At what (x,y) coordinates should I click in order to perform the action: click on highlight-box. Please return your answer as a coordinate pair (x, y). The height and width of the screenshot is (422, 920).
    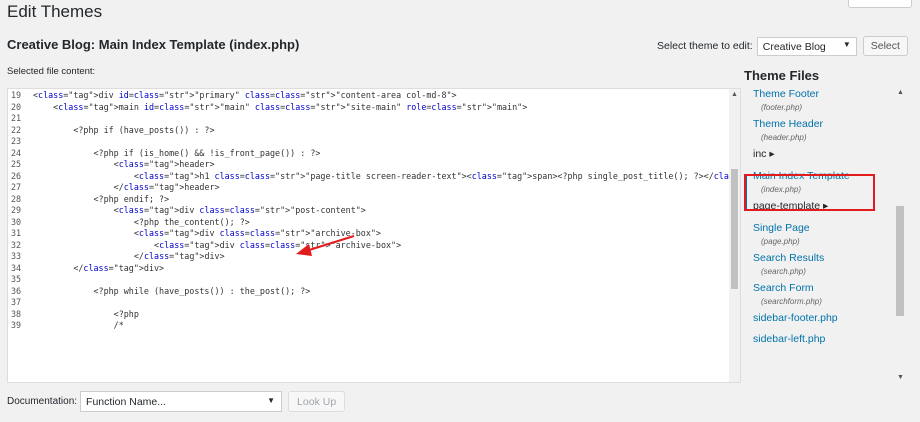
    Looking at the image, I should click on (809, 192).